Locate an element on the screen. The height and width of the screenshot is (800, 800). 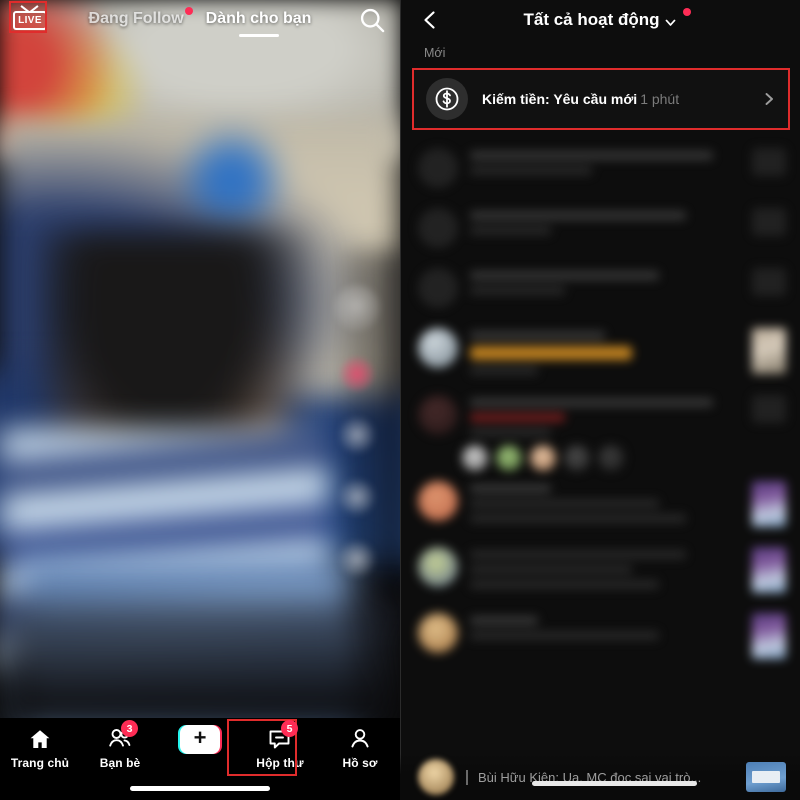
title-notification-dot-icon is located at coordinates (686, 12).